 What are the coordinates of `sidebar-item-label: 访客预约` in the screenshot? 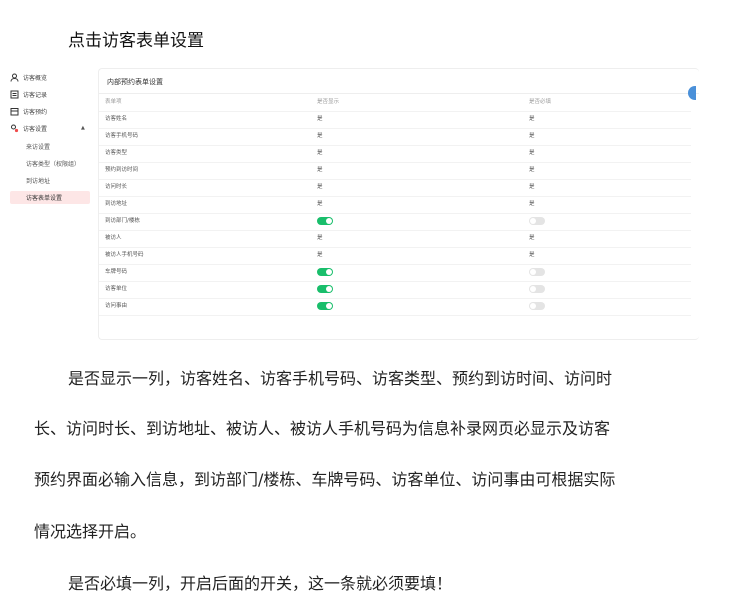 It's located at (35, 112).